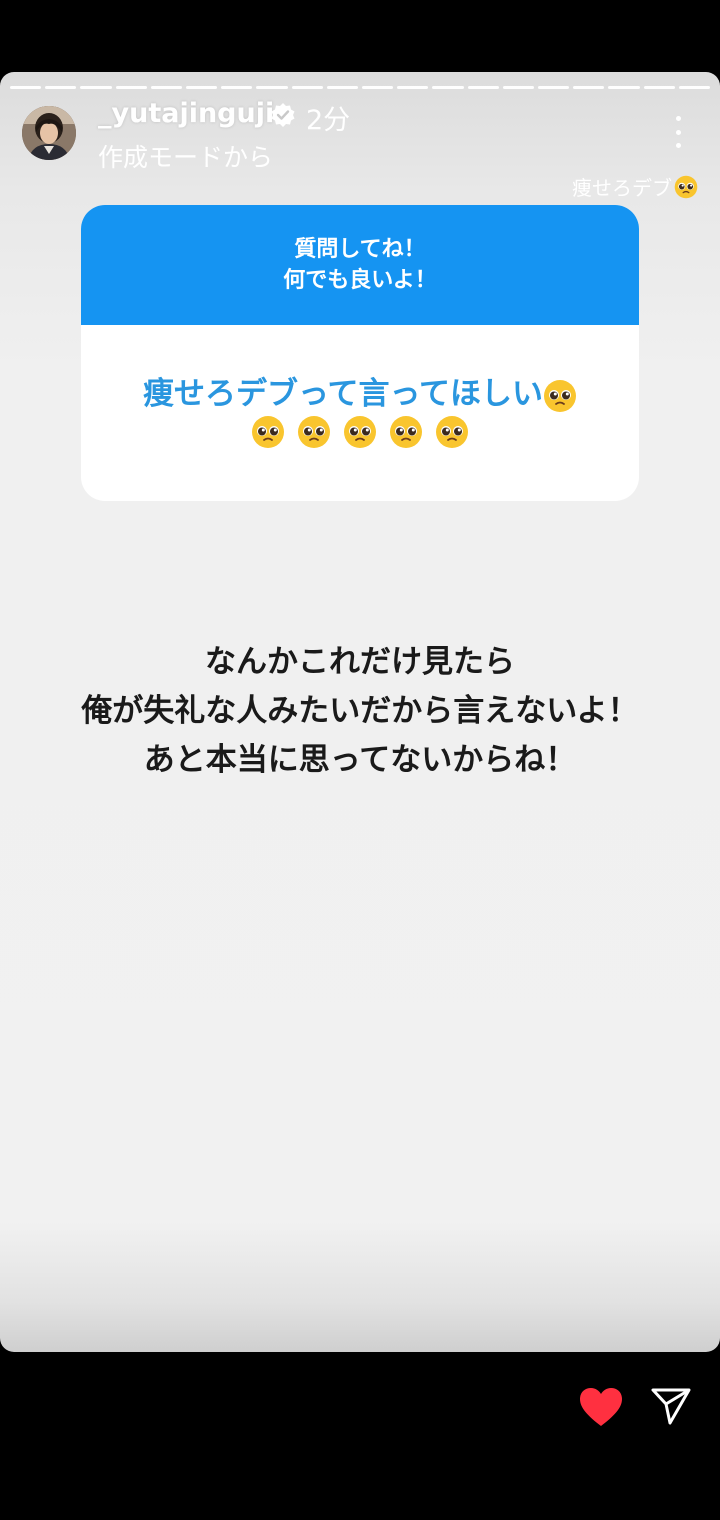 This screenshot has width=720, height=1520. What do you see at coordinates (186, 157) in the screenshot?
I see `story-subtitle: 作成モードから` at bounding box center [186, 157].